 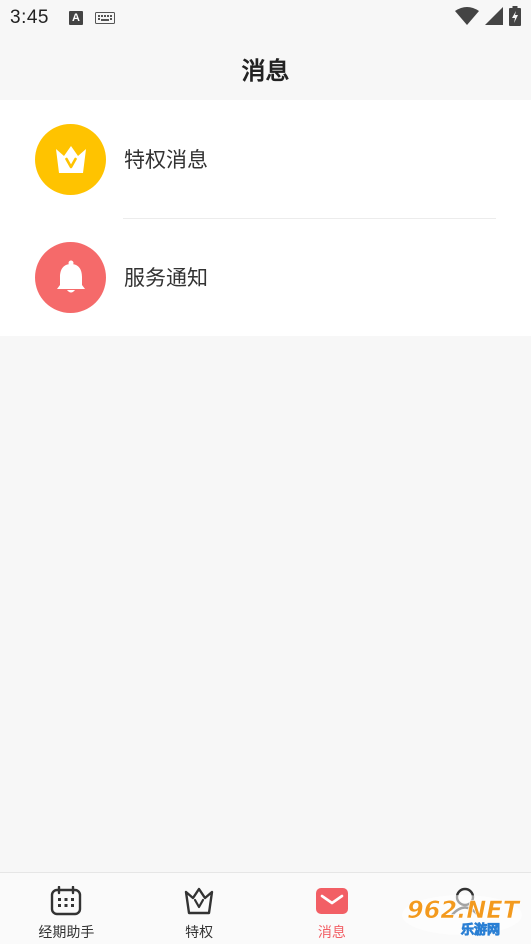 I want to click on page-title: 消息, so click(x=265, y=70).